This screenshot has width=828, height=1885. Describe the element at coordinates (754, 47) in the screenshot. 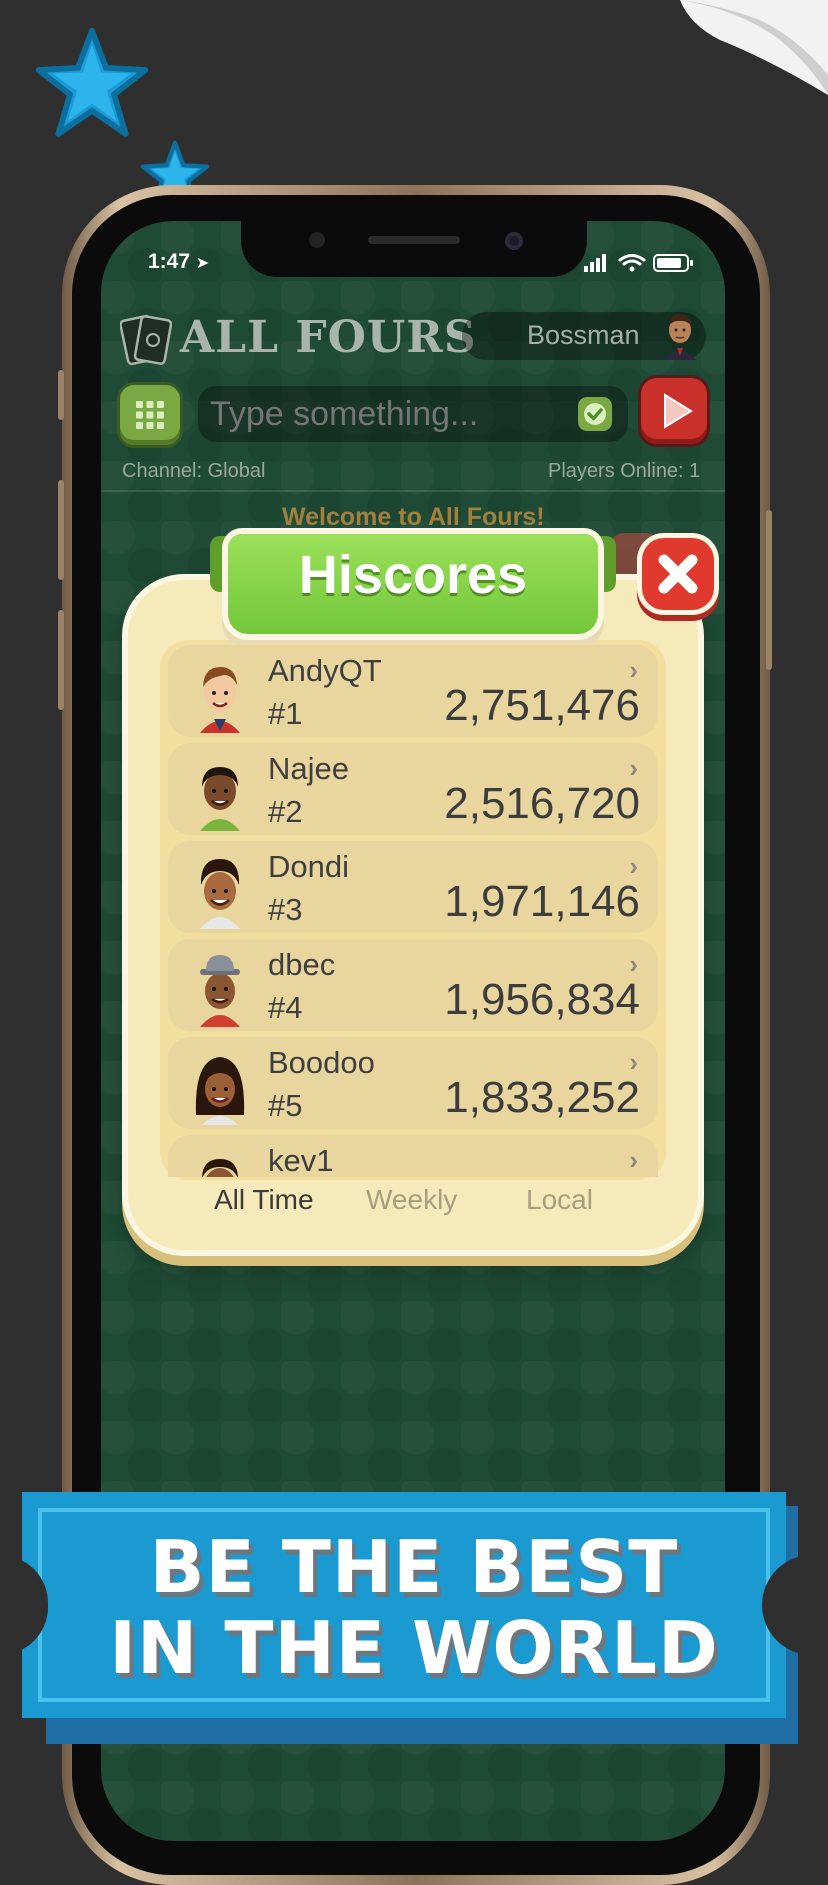

I see `page-curl-decoration` at that location.